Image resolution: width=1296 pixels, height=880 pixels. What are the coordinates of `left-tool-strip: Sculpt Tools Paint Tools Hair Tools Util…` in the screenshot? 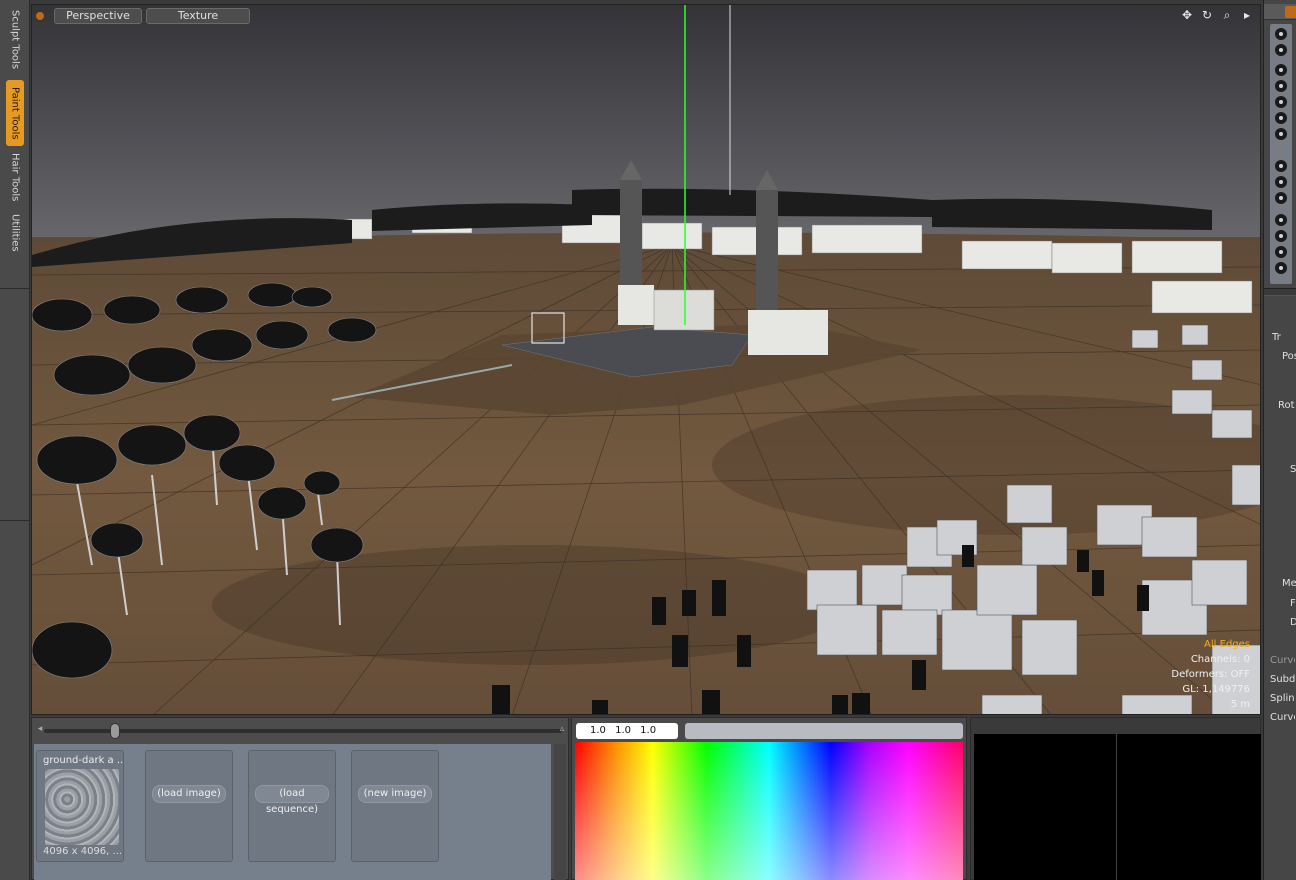 It's located at (15, 440).